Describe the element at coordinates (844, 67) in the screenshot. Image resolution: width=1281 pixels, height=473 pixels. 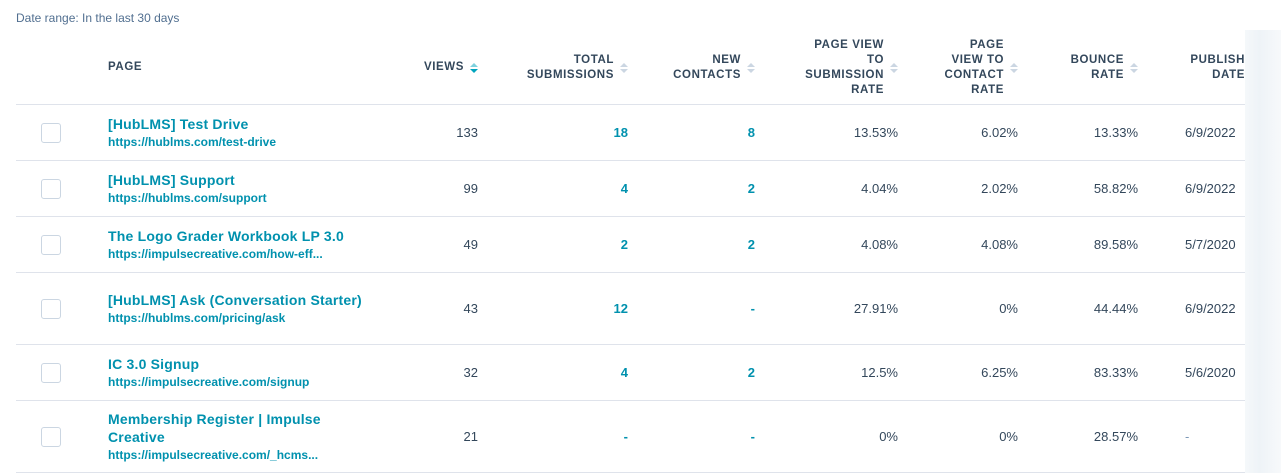
I see `column-header-label: PAGE VIEW TO SUBMISSION RATE` at that location.